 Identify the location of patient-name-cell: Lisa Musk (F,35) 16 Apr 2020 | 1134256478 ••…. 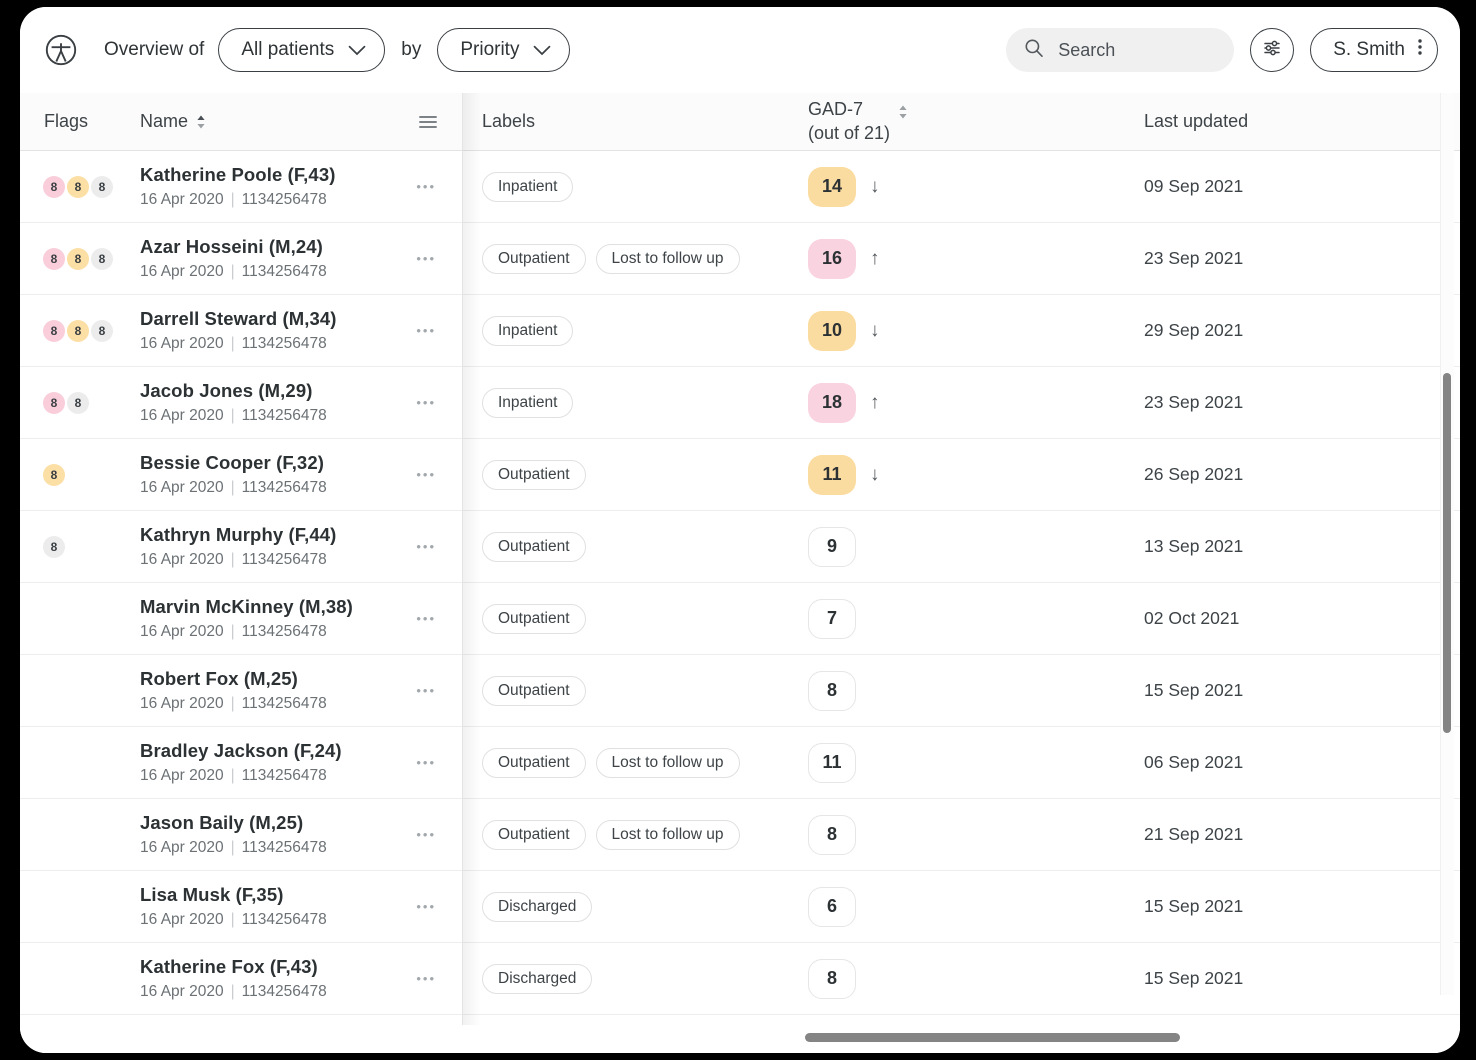
(296, 906).